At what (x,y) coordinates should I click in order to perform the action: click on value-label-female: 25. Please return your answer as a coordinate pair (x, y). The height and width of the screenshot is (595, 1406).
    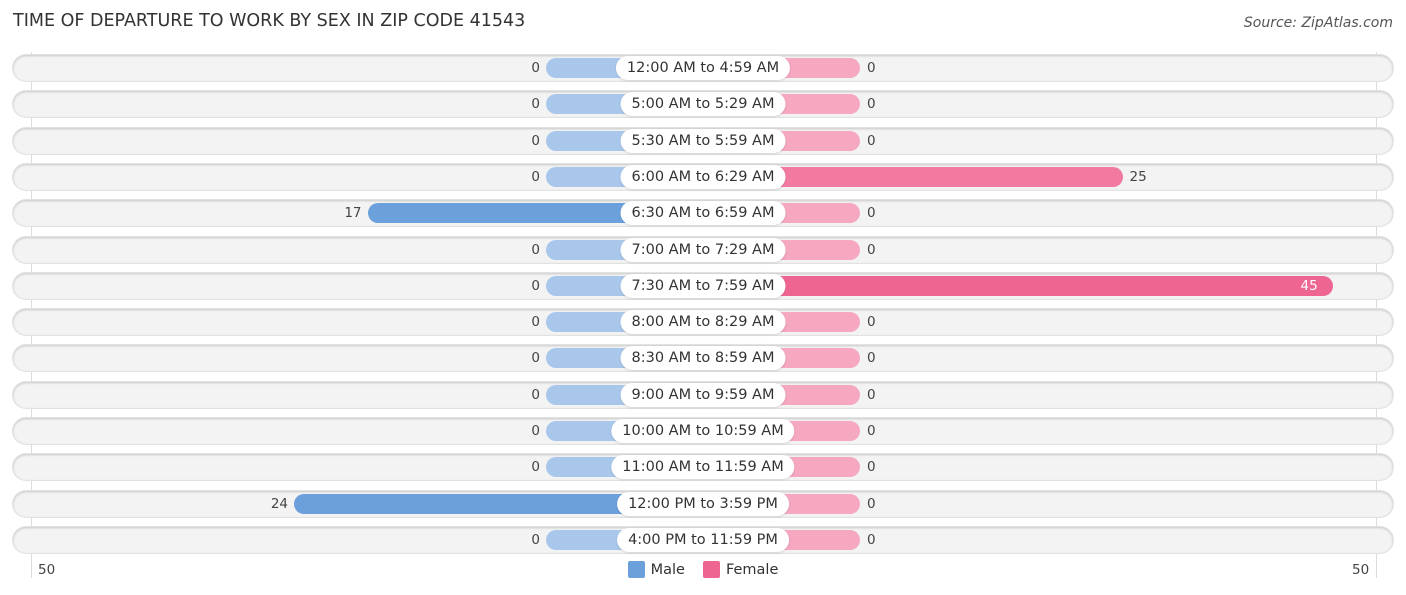
    Looking at the image, I should click on (1138, 176).